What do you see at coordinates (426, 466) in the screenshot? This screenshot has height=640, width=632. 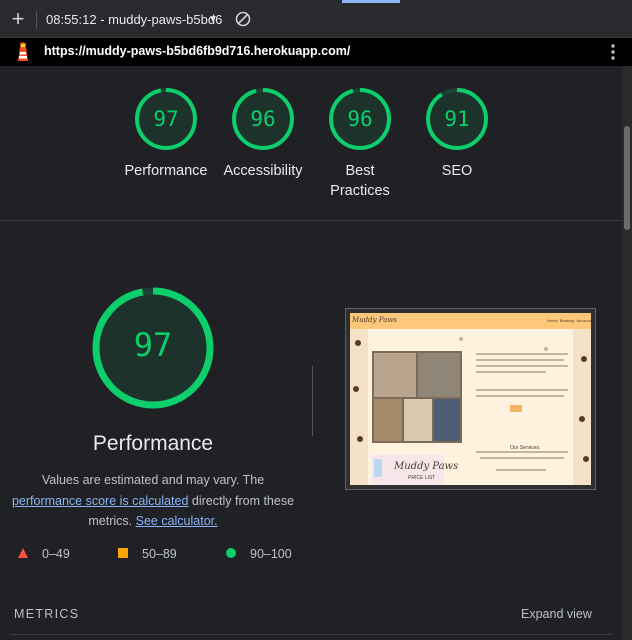 I see `screenshot-card-title: Muddy Paws` at bounding box center [426, 466].